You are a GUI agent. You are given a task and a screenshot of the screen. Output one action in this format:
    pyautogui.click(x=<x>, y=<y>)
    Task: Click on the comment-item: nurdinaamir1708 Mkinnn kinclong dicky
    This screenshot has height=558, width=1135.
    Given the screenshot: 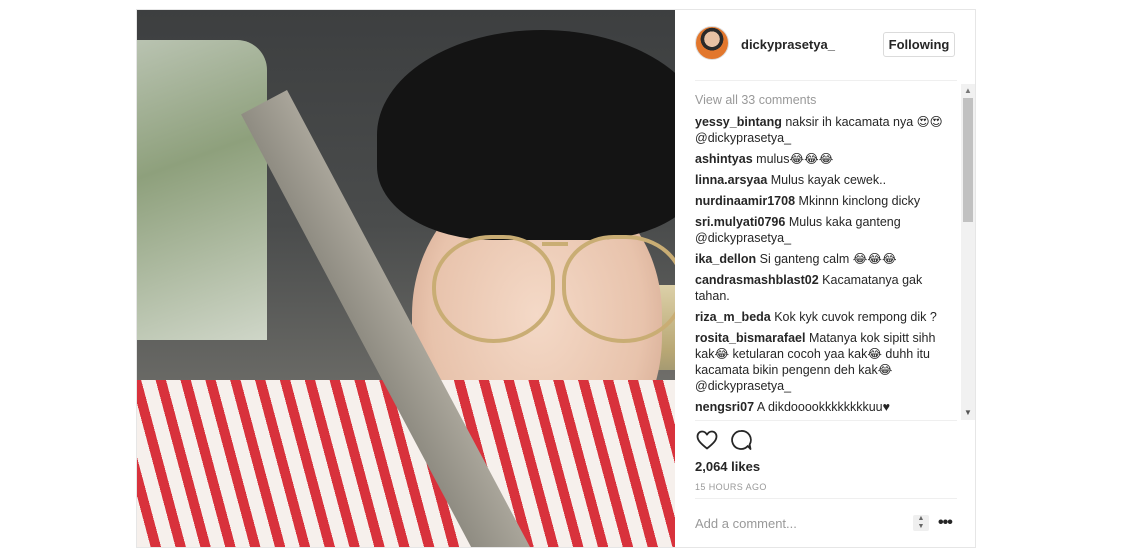 What is the action you would take?
    pyautogui.click(x=826, y=201)
    